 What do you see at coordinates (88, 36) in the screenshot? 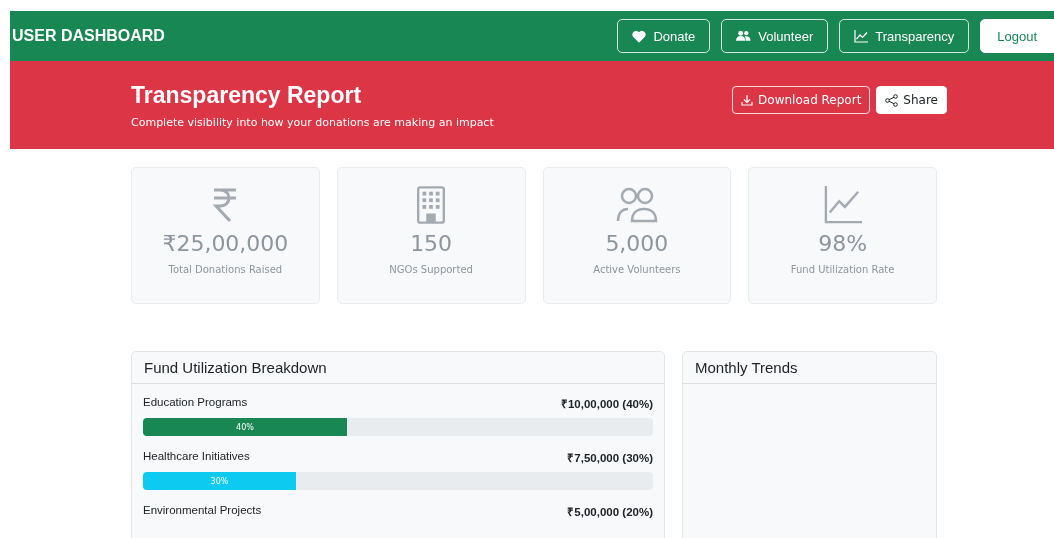
I see `brand-title: USER DASHBOARD` at bounding box center [88, 36].